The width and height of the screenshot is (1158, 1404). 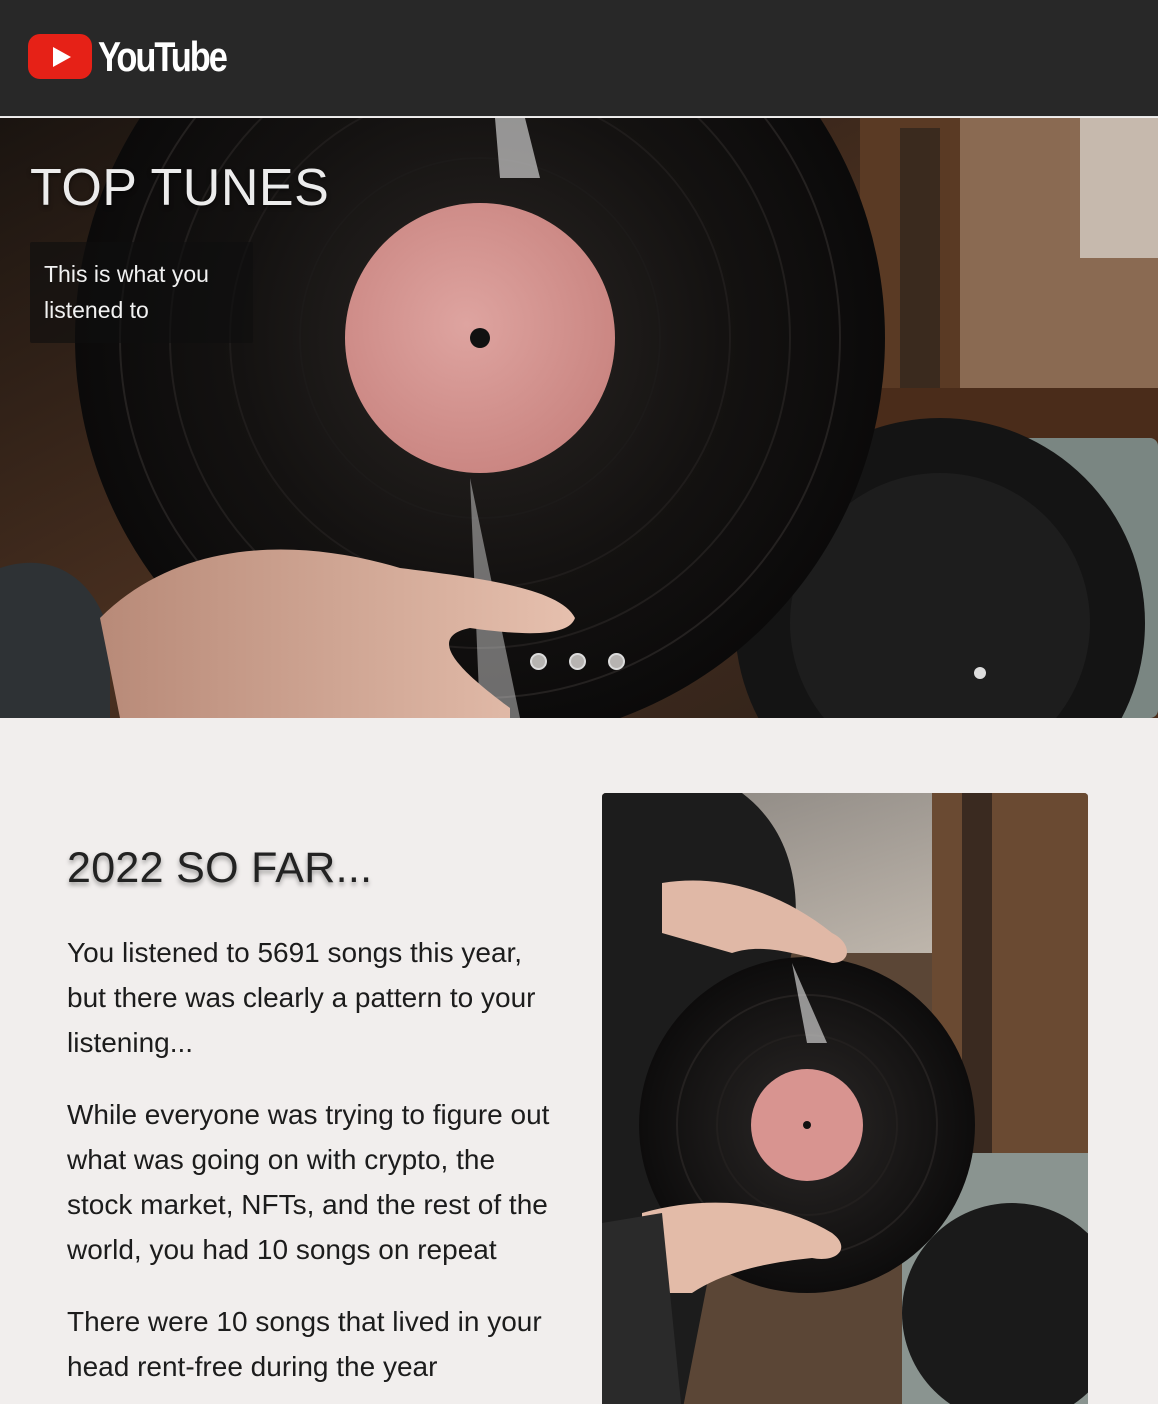 I want to click on logo-text: YouTube, so click(x=163, y=56).